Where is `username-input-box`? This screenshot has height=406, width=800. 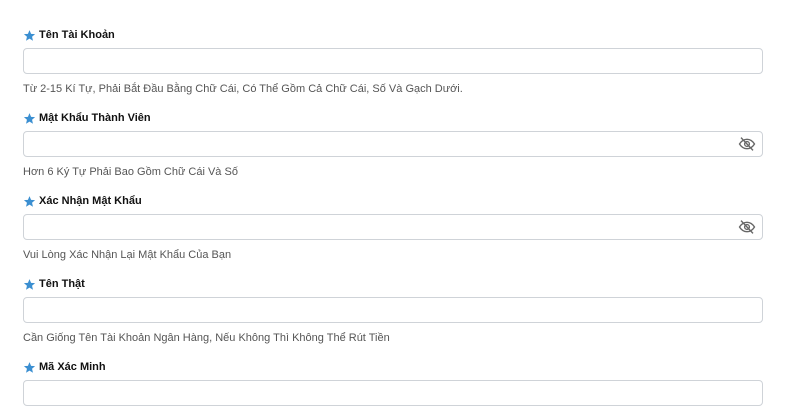
username-input-box is located at coordinates (393, 61).